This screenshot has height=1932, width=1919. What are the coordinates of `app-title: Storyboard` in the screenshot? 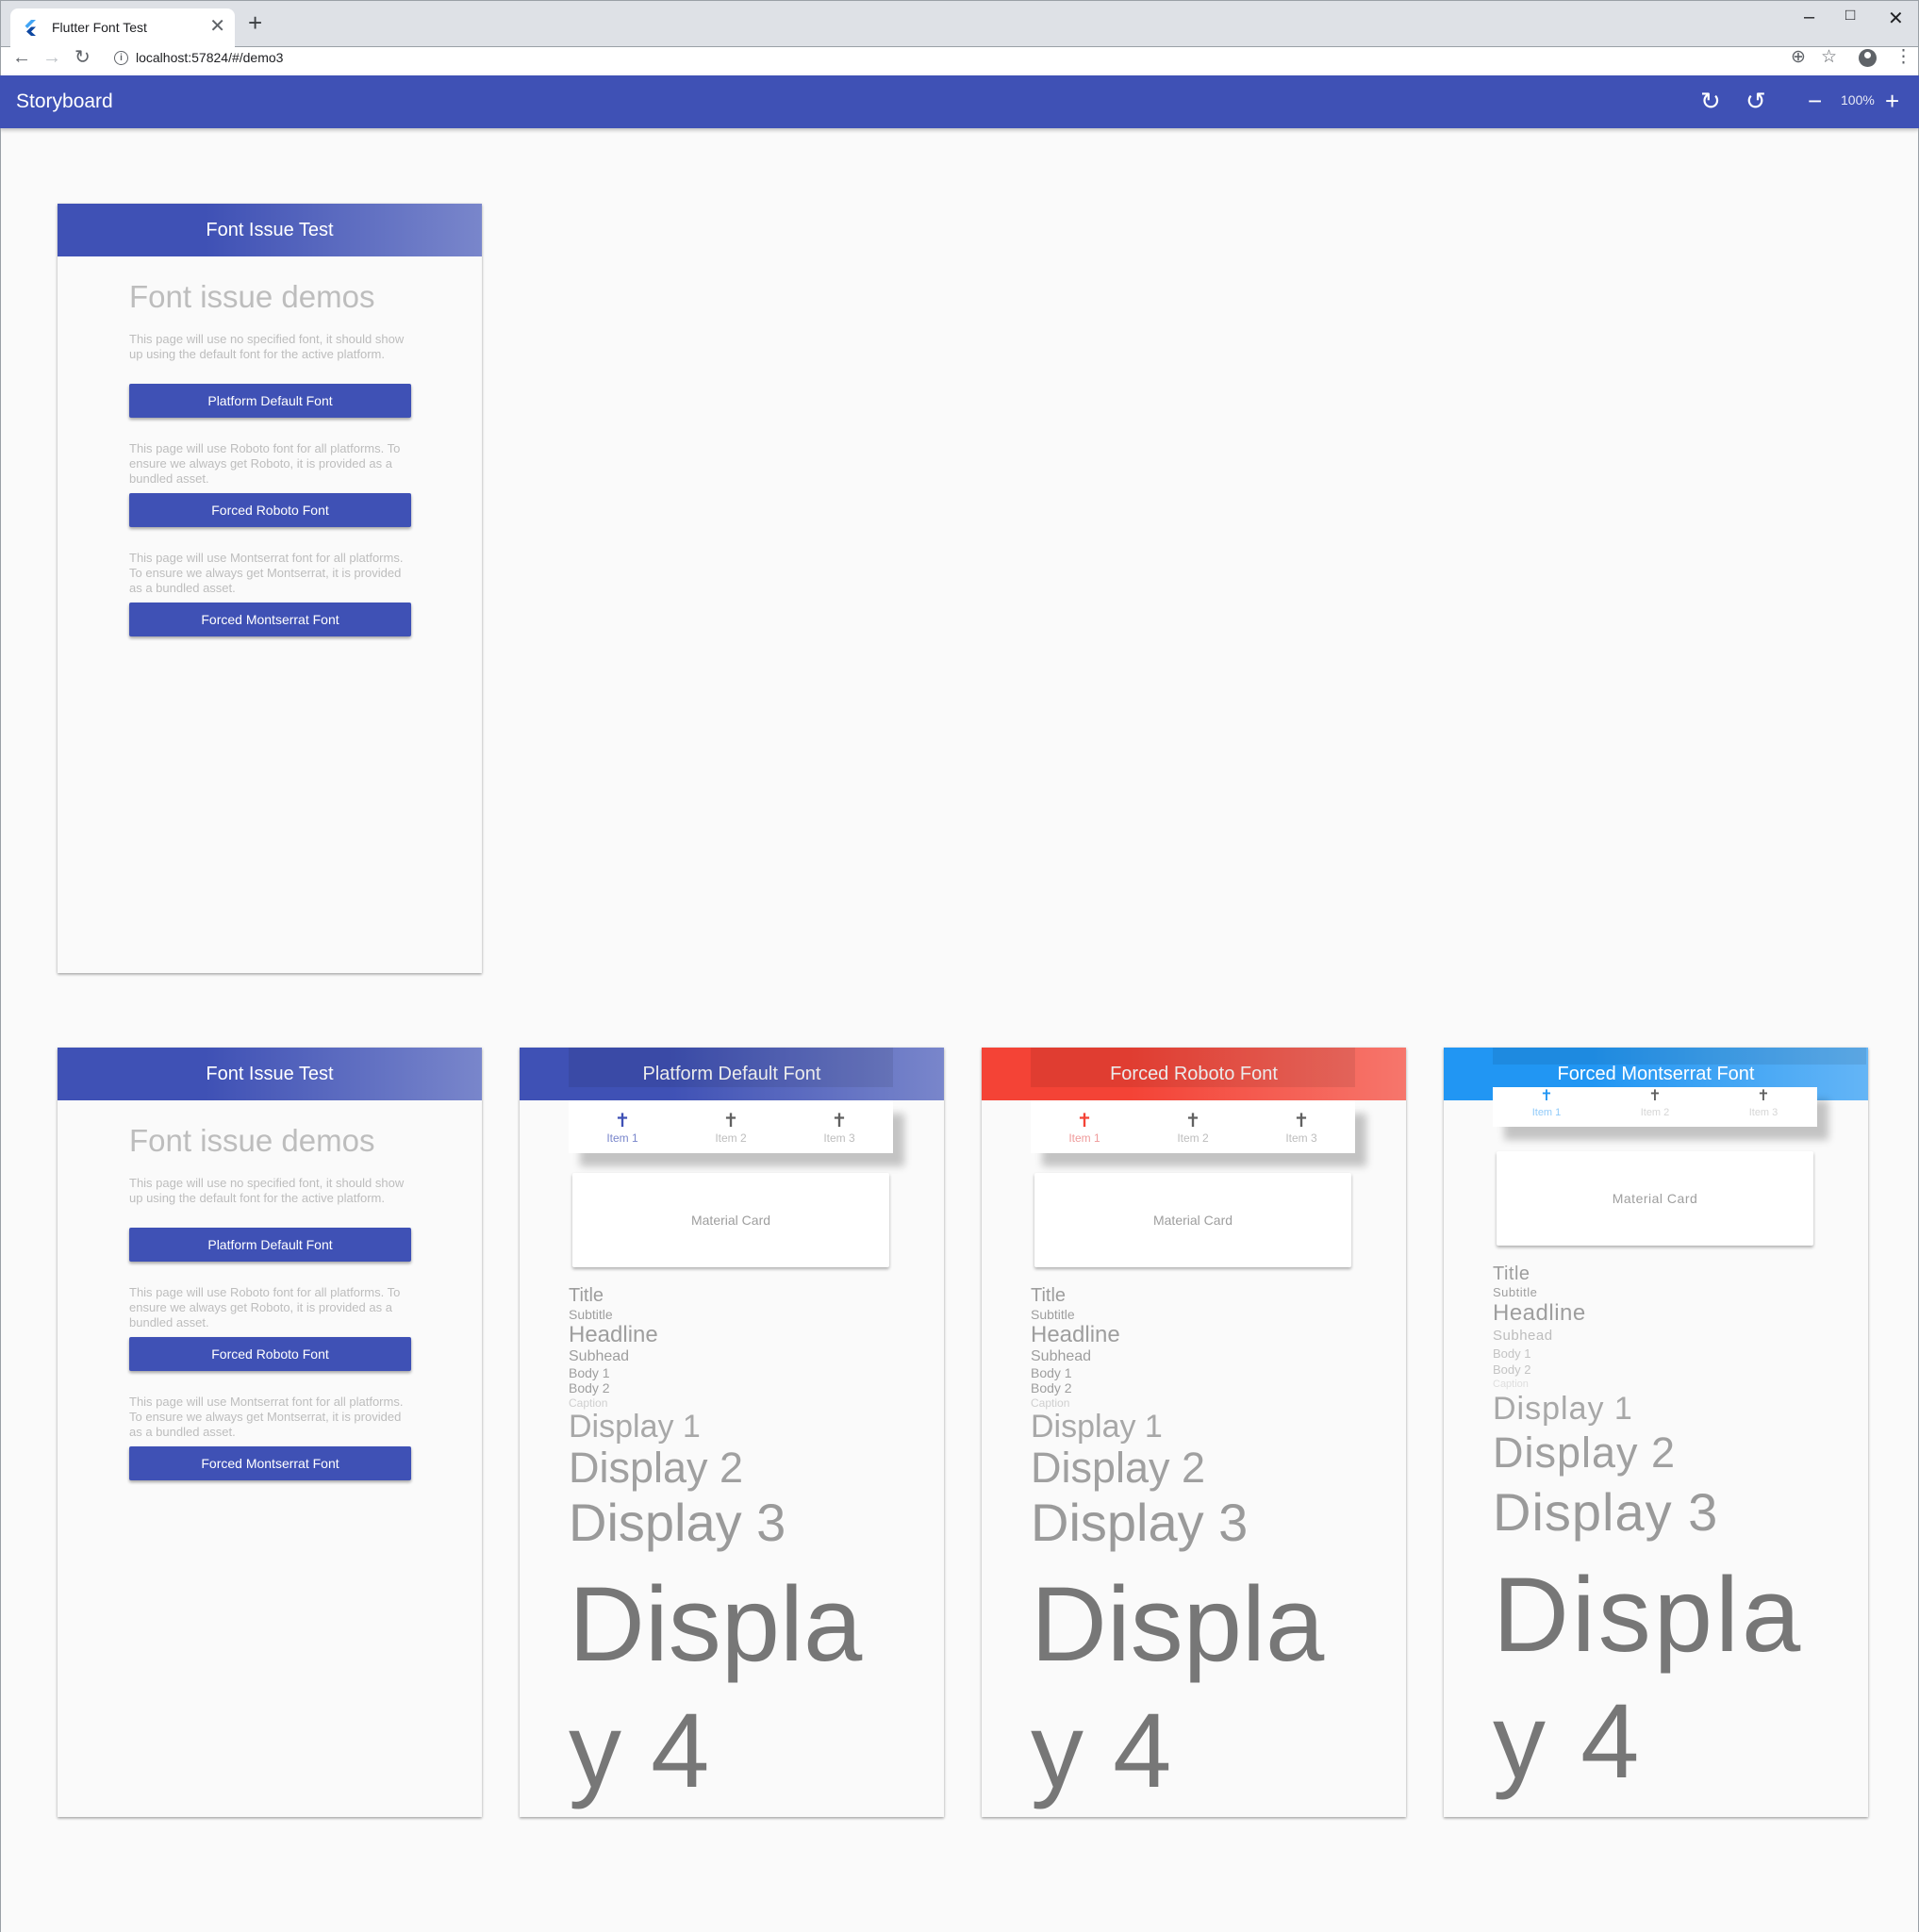 It's located at (64, 101).